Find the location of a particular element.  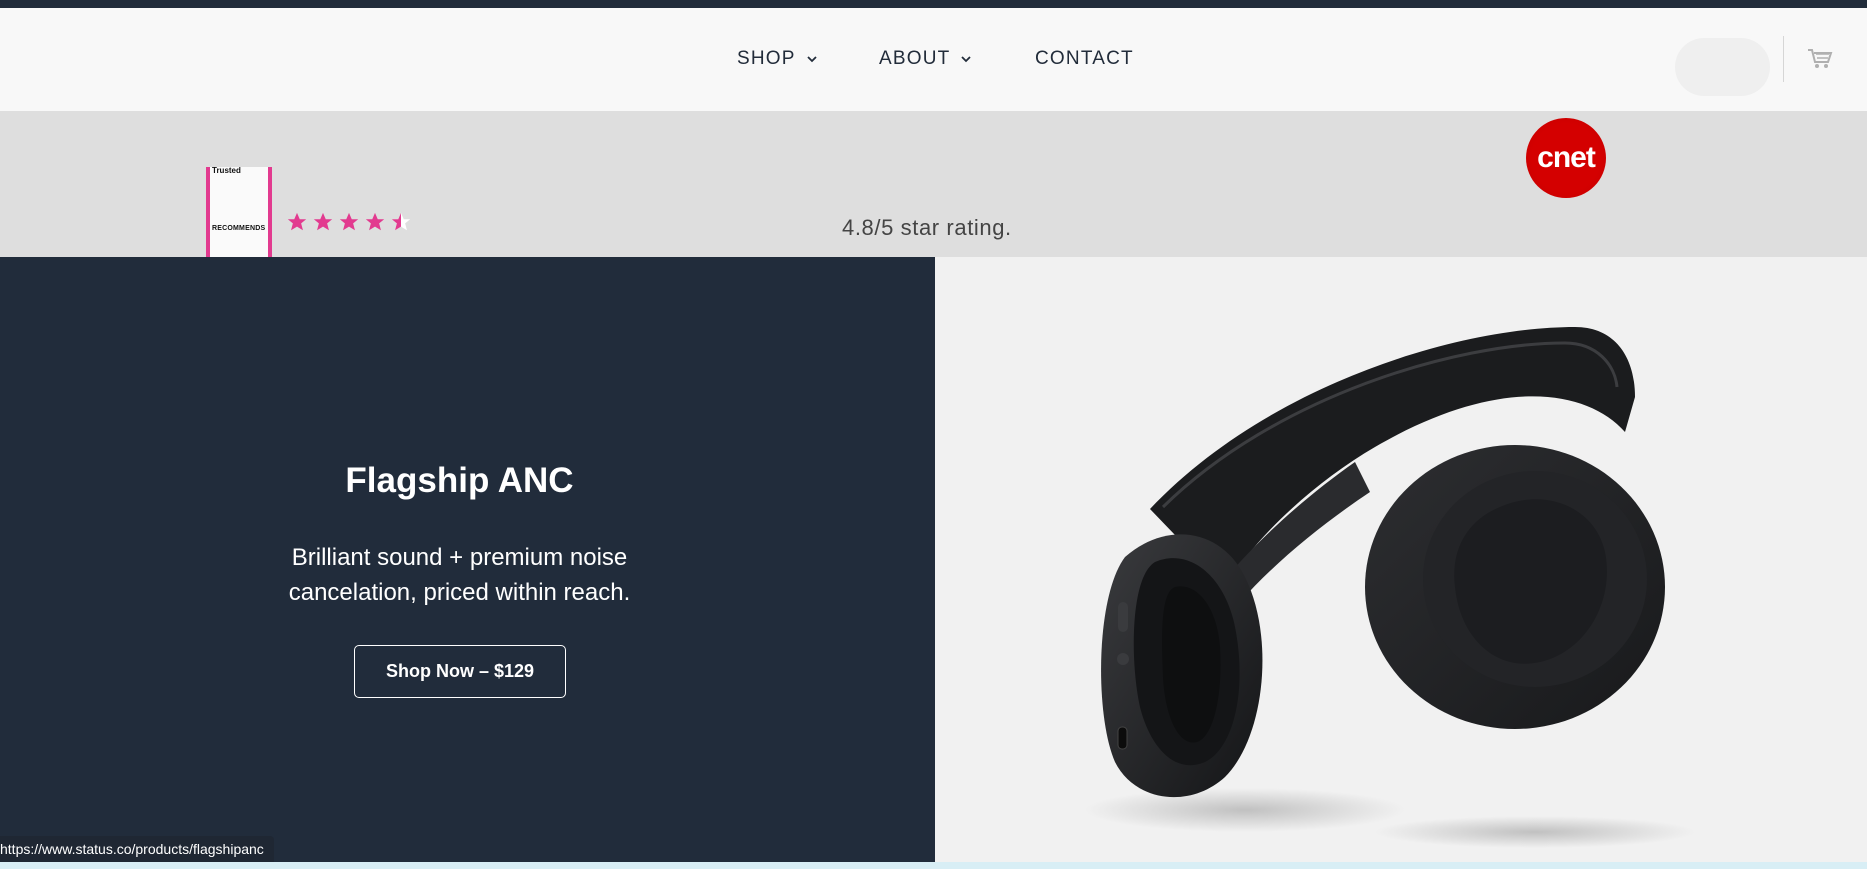

bottom-bar is located at coordinates (933, 865).